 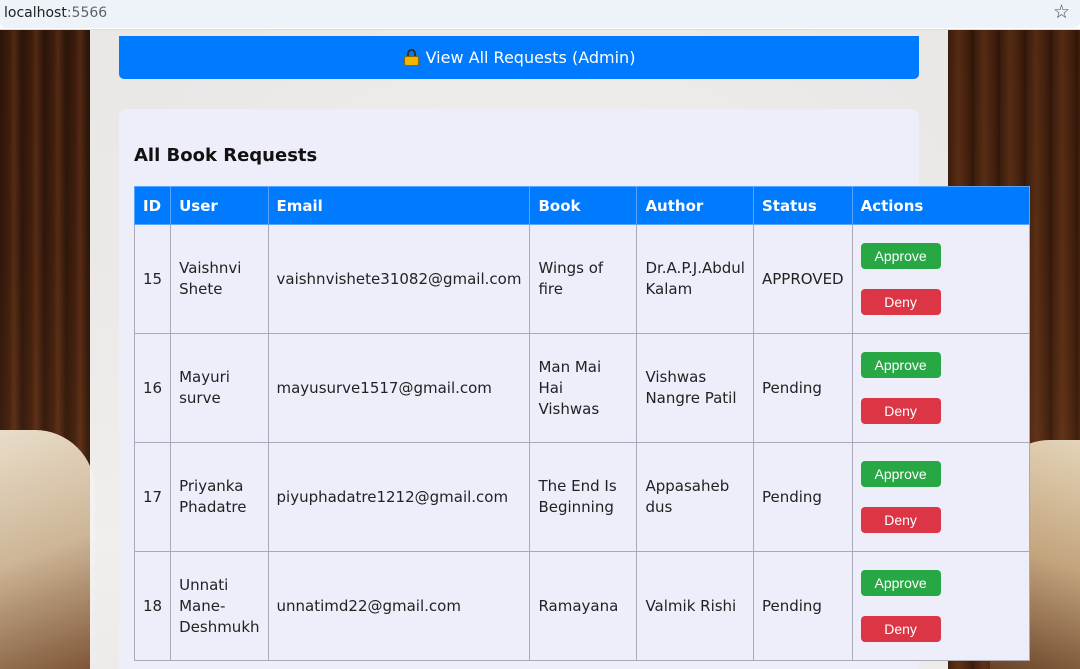 What do you see at coordinates (695, 497) in the screenshot?
I see `cell-author: Appasaheb dus` at bounding box center [695, 497].